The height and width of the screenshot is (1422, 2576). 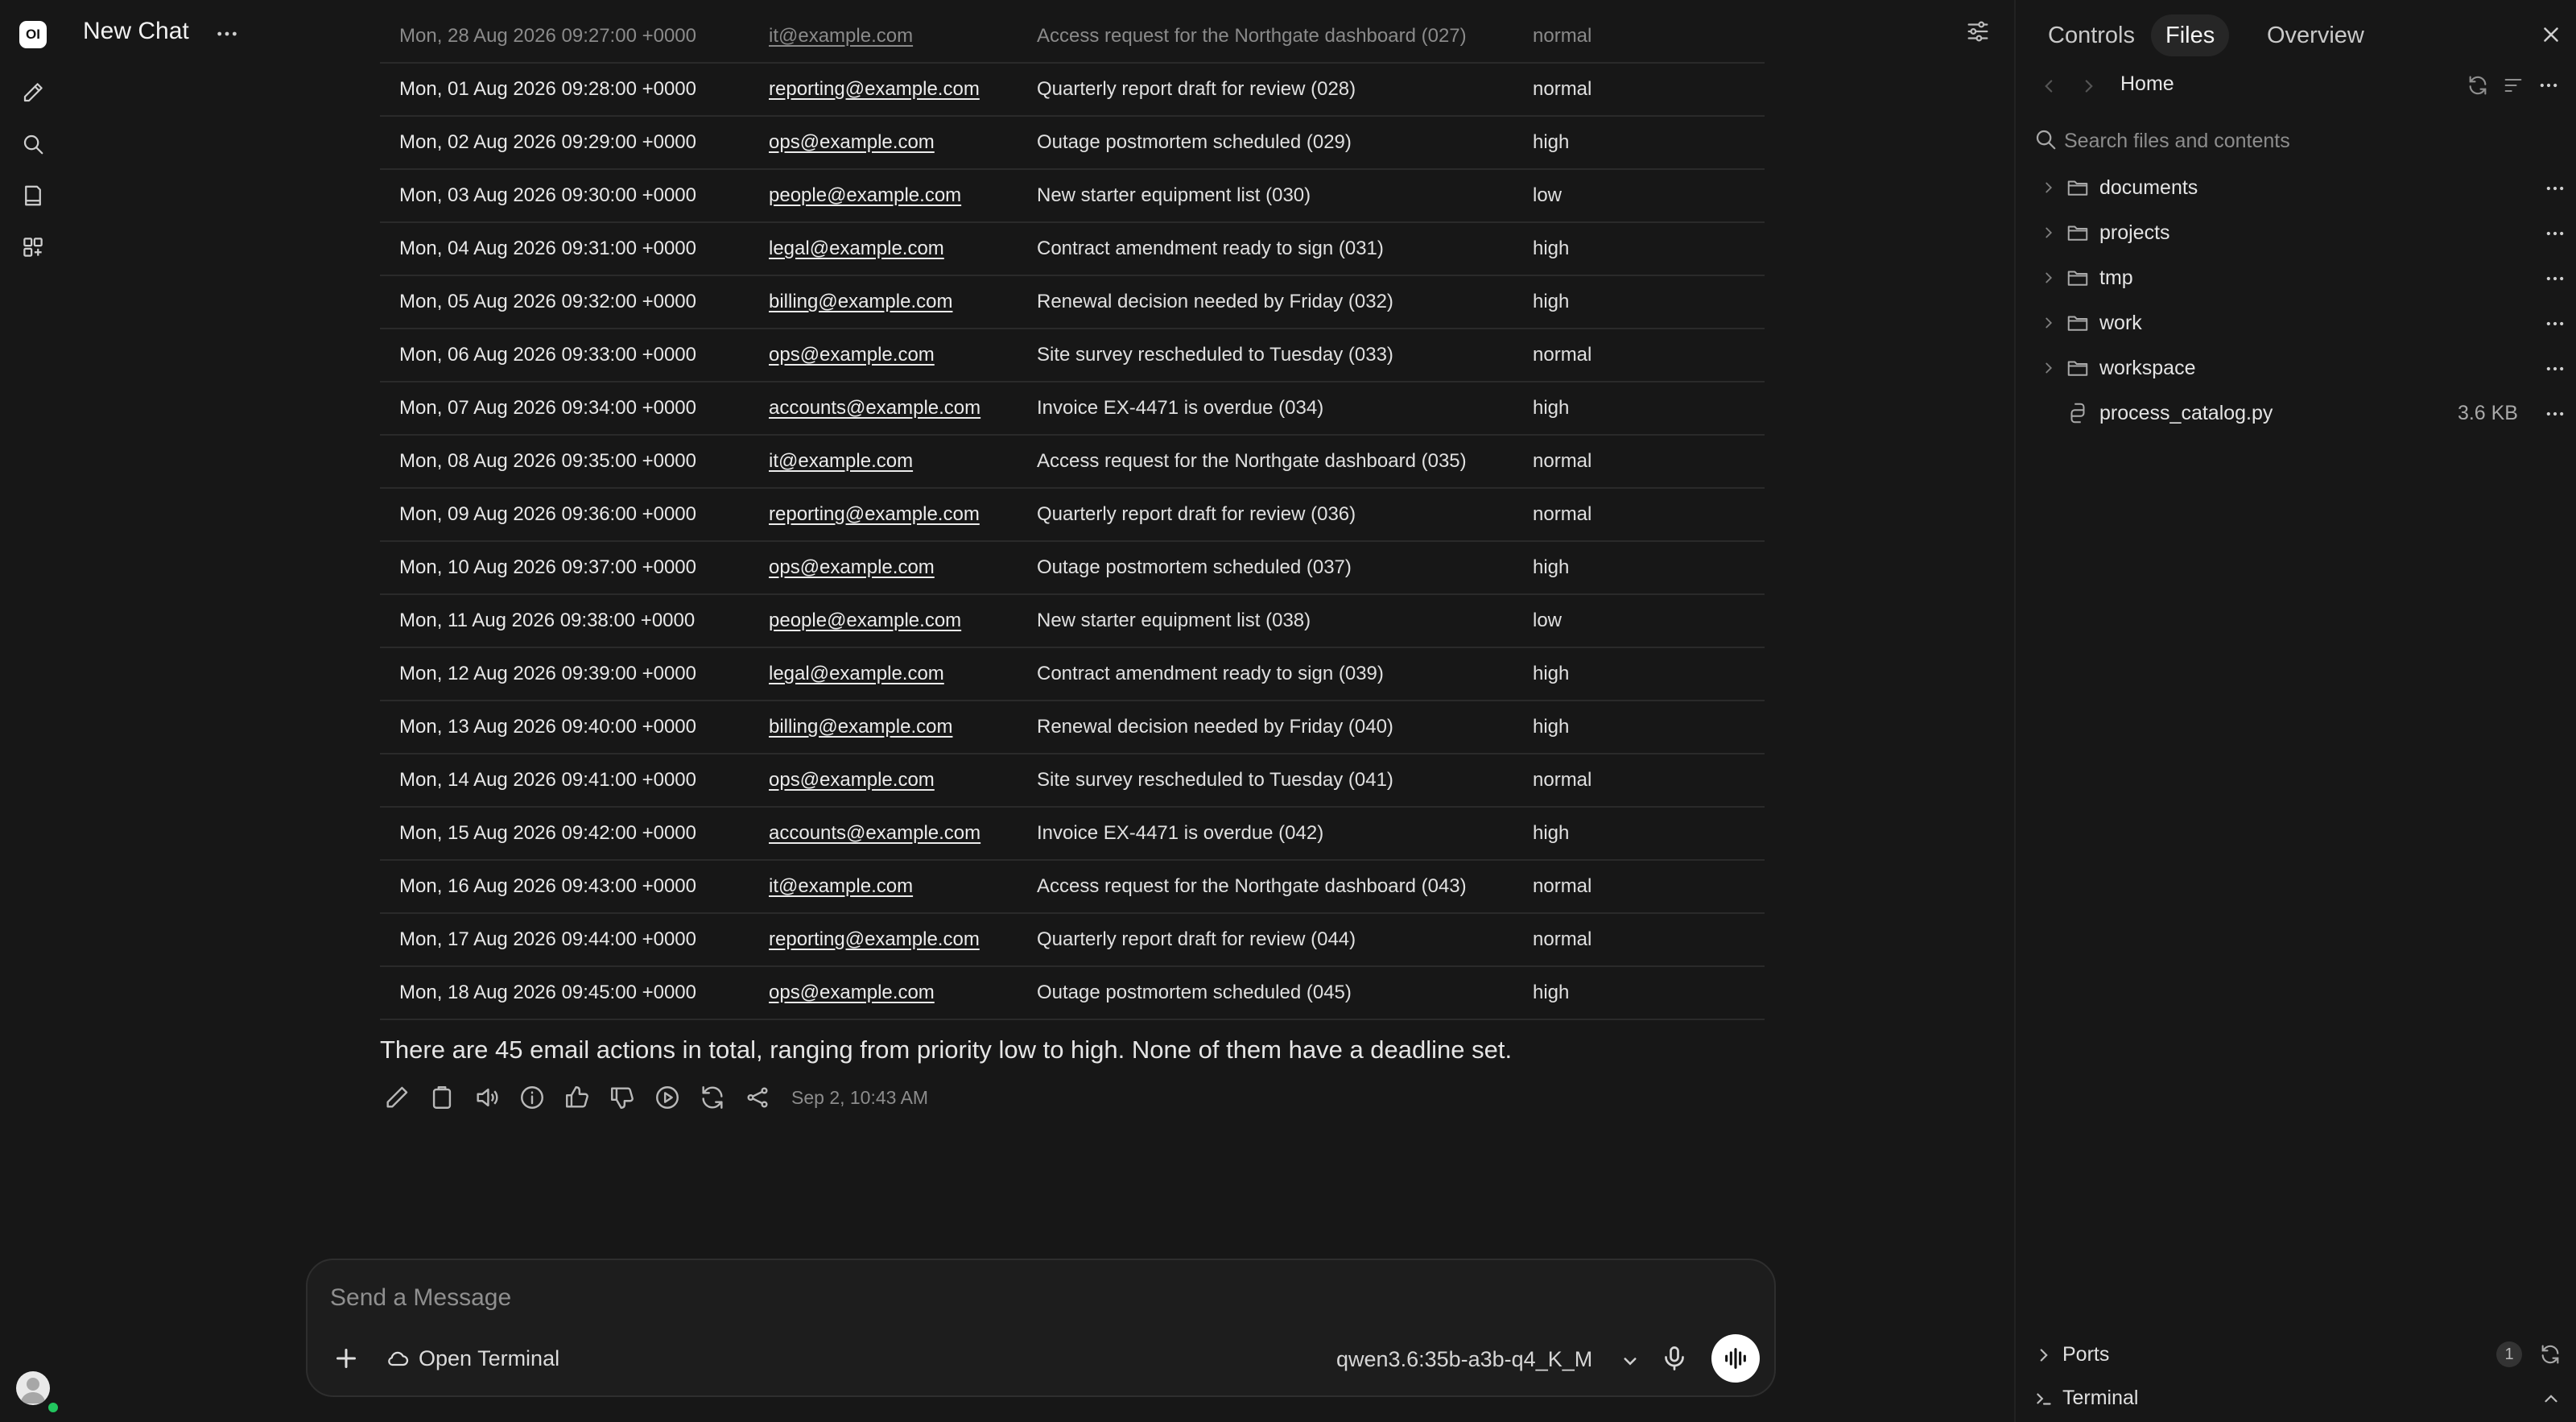 What do you see at coordinates (2513, 85) in the screenshot?
I see `sort-icon` at bounding box center [2513, 85].